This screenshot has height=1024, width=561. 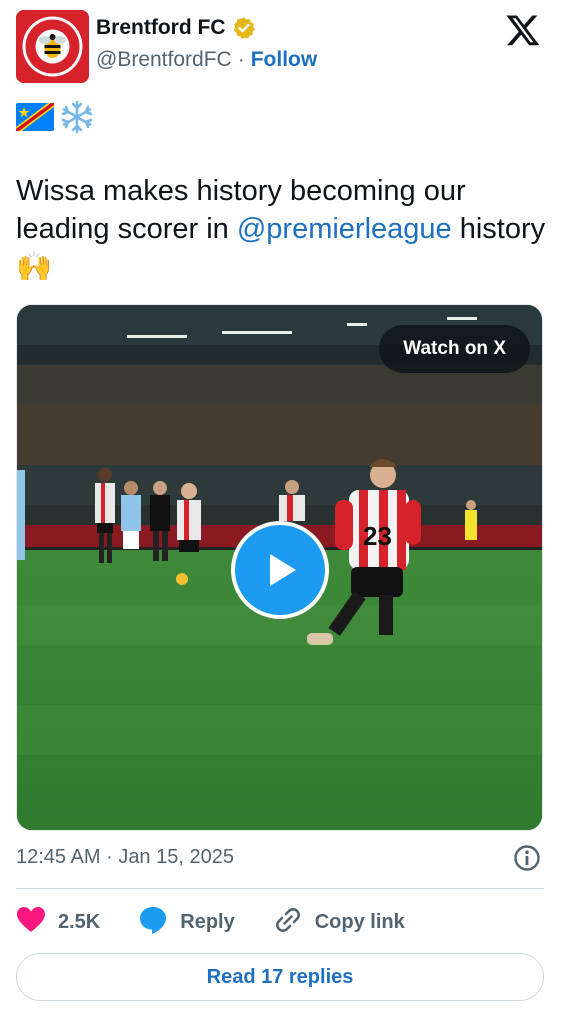 I want to click on copy-link-button: Copy link, so click(x=339, y=922).